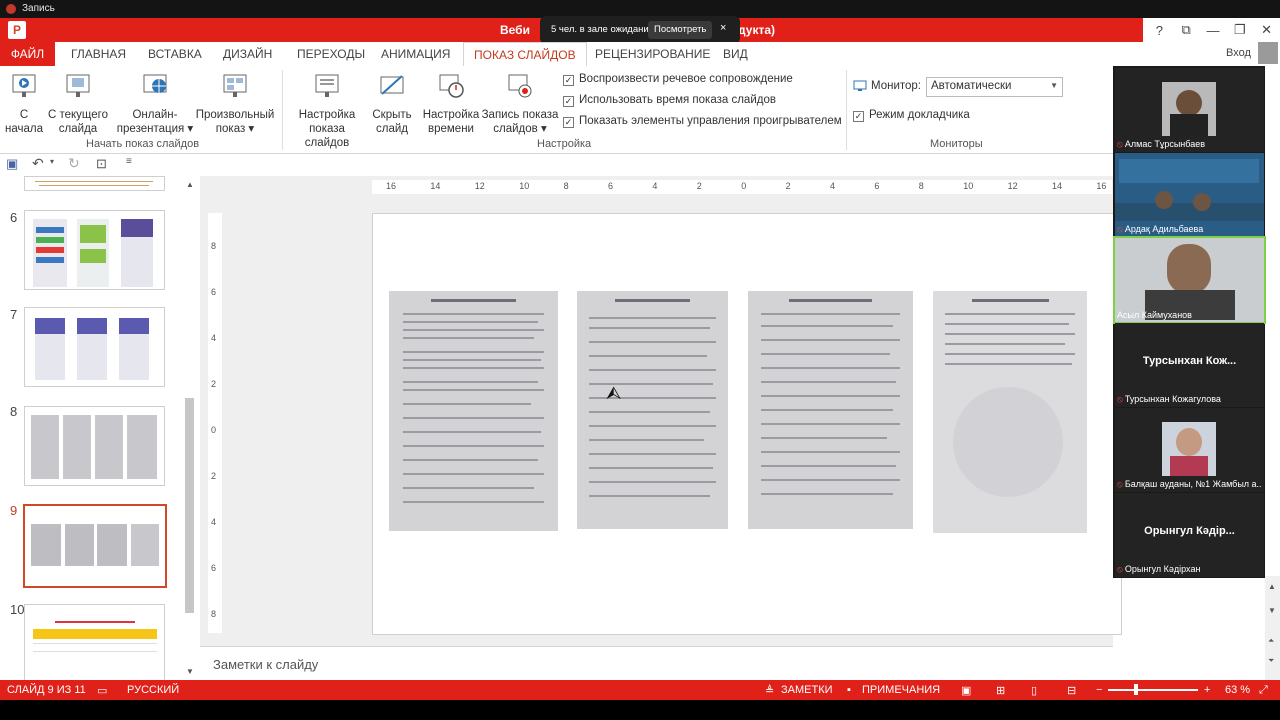 The height and width of the screenshot is (720, 1280). I want to click on zoom-slider, so click(1153, 690).